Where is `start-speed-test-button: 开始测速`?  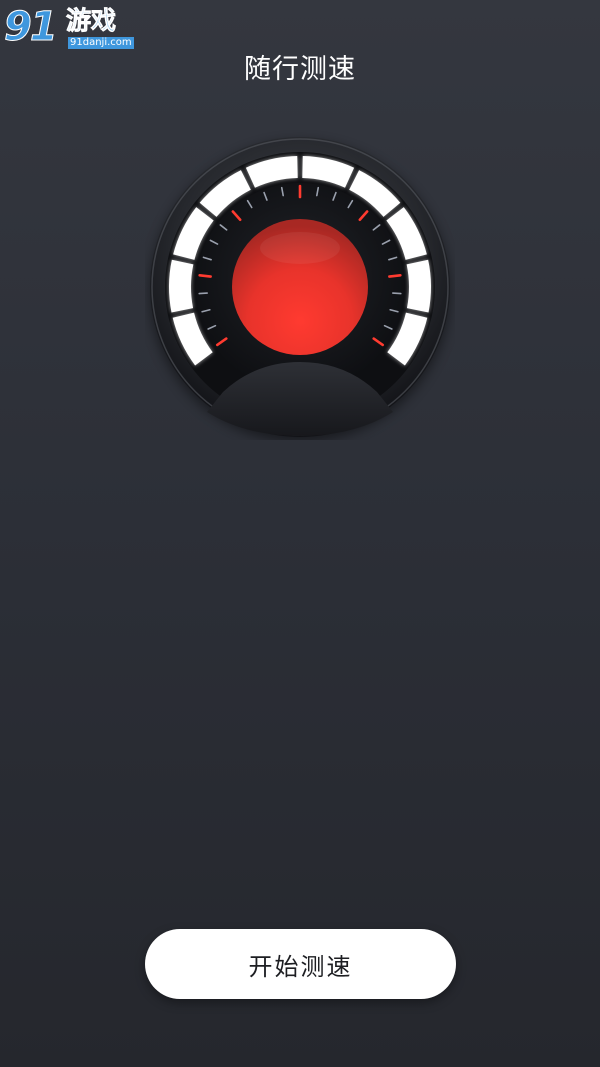 start-speed-test-button: 开始测速 is located at coordinates (300, 964).